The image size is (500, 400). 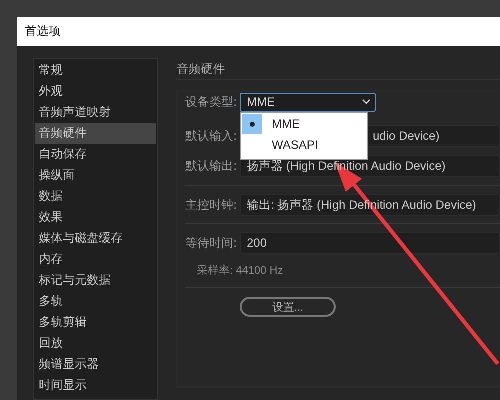 I want to click on sidebar-item: 标记与元数据, so click(x=95, y=280).